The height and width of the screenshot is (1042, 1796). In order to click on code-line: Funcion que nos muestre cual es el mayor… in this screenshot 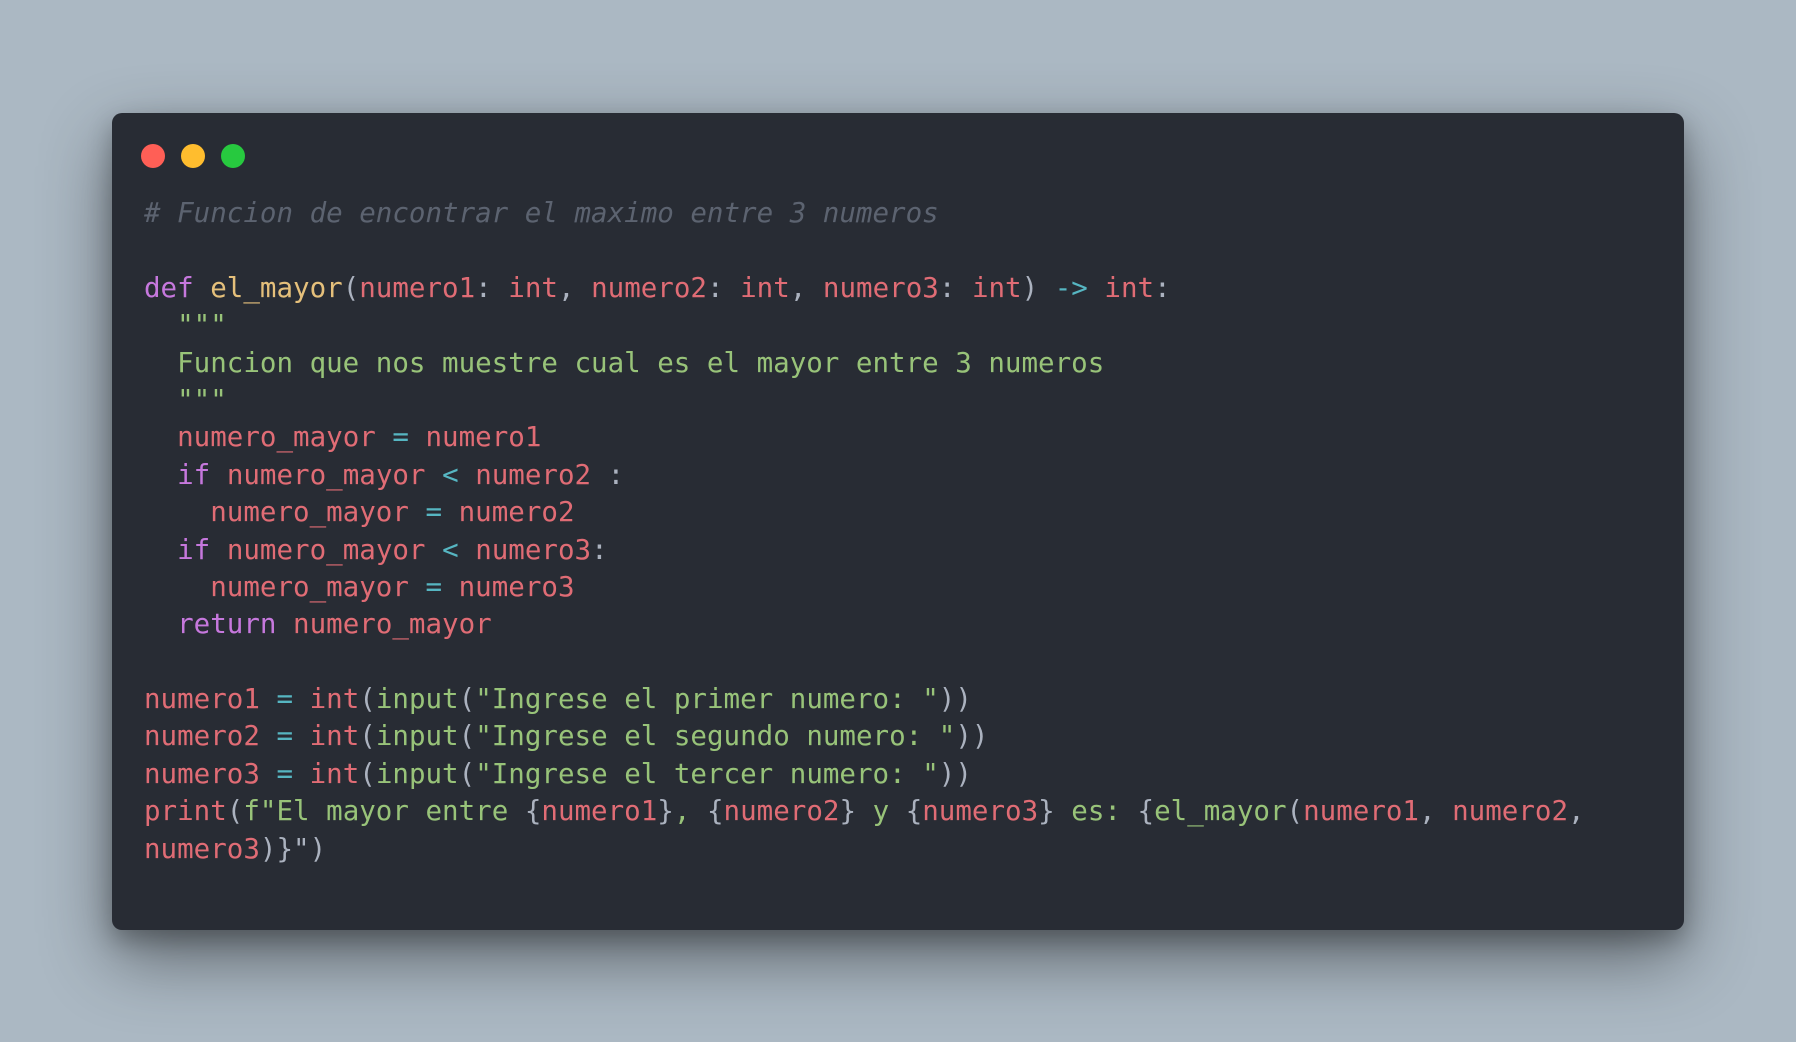, I will do `click(864, 363)`.